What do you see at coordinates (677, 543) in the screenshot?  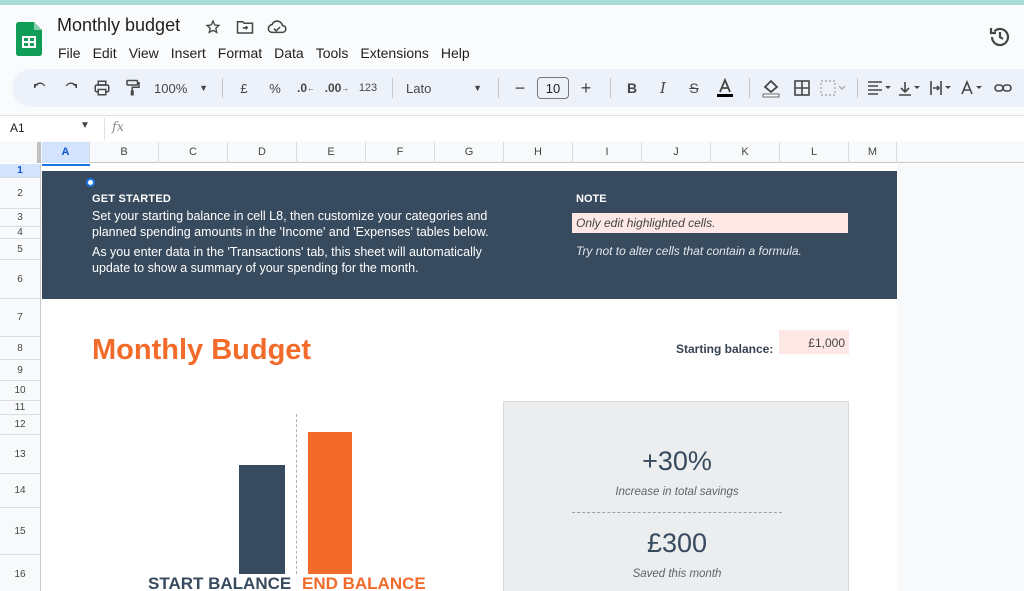 I see `saved-amount: £300` at bounding box center [677, 543].